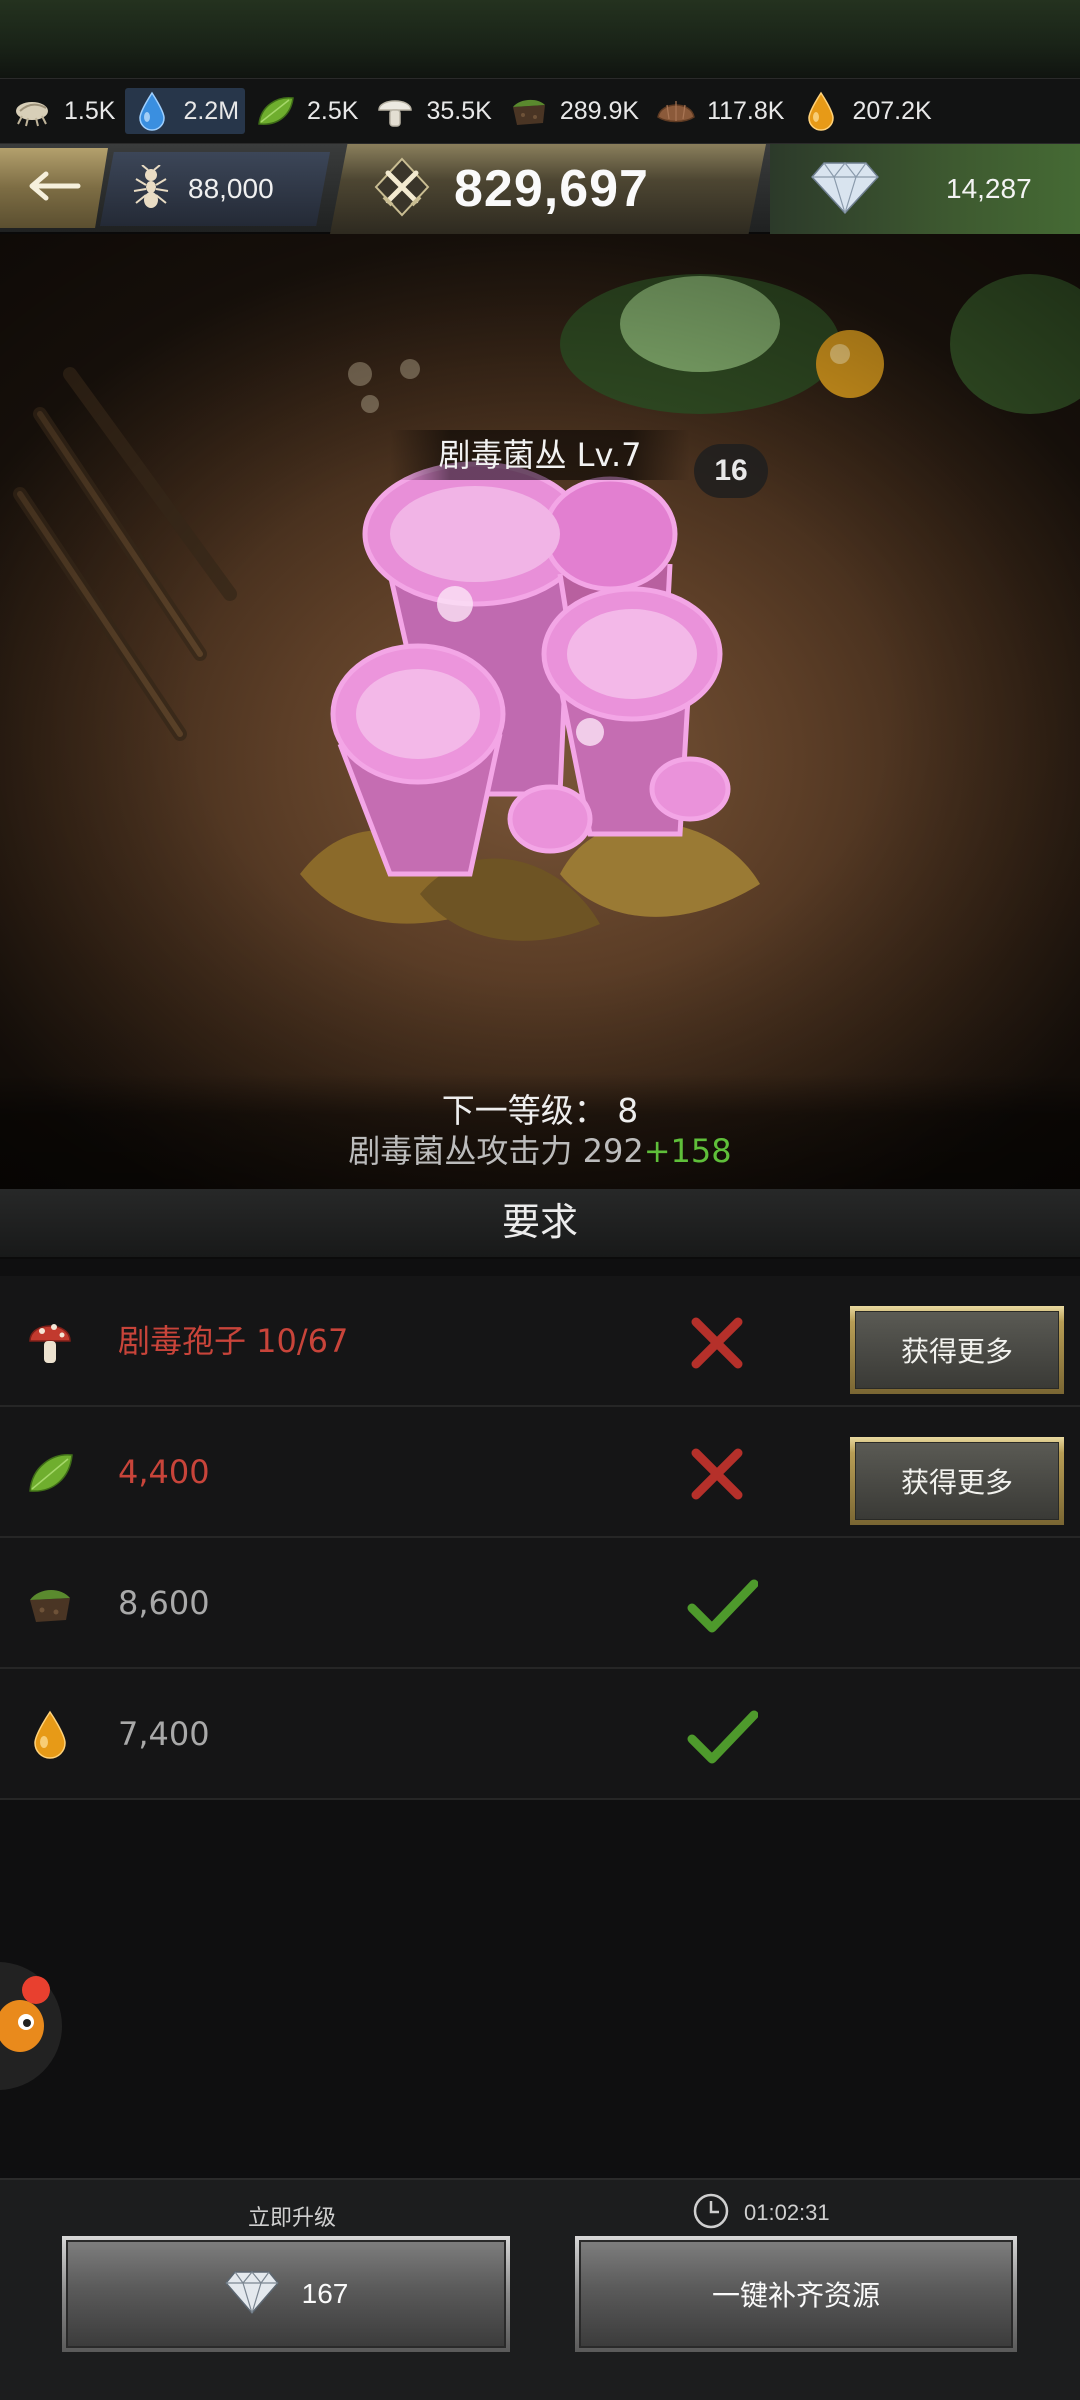  What do you see at coordinates (211, 110) in the screenshot?
I see `resource-water-value: 2.2M` at bounding box center [211, 110].